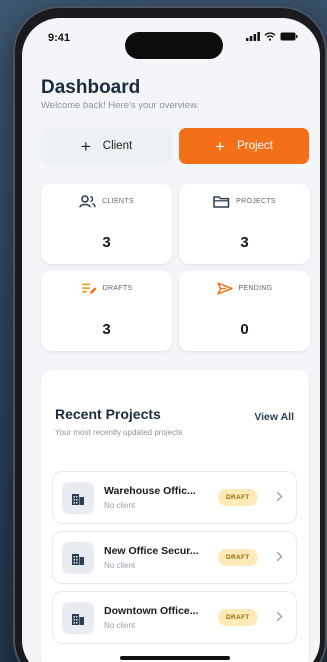 Image resolution: width=327 pixels, height=662 pixels. Describe the element at coordinates (175, 658) in the screenshot. I see `home-indicator` at that location.